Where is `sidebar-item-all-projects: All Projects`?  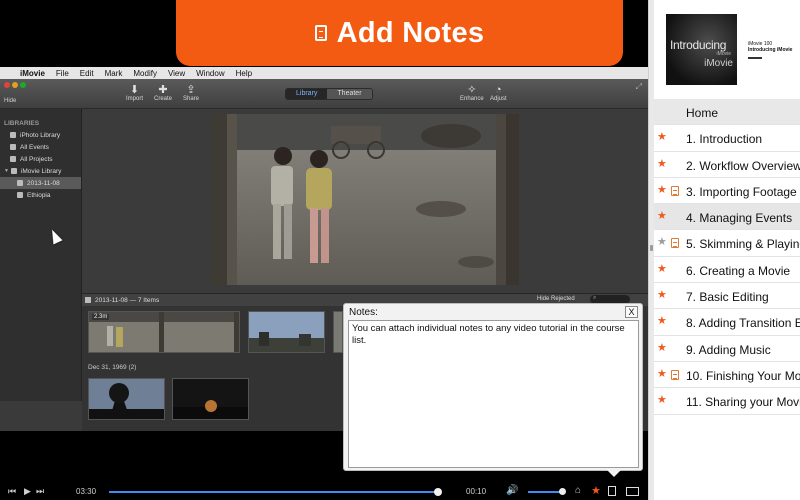
sidebar-item-all-projects: All Projects is located at coordinates (40, 159).